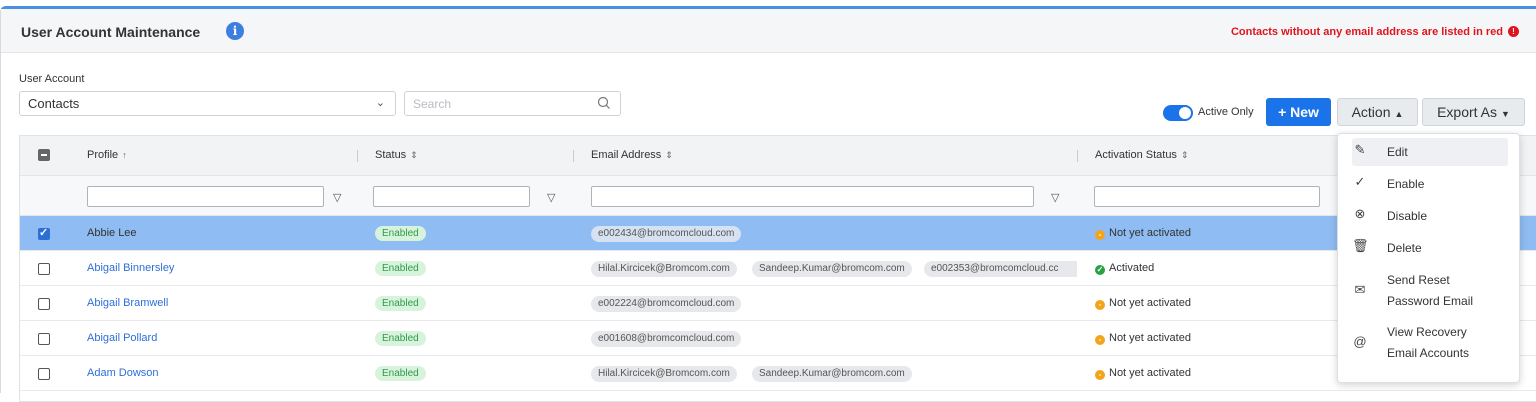  Describe the element at coordinates (1430, 184) in the screenshot. I see `menu-item-enable: ✓ Enable` at that location.